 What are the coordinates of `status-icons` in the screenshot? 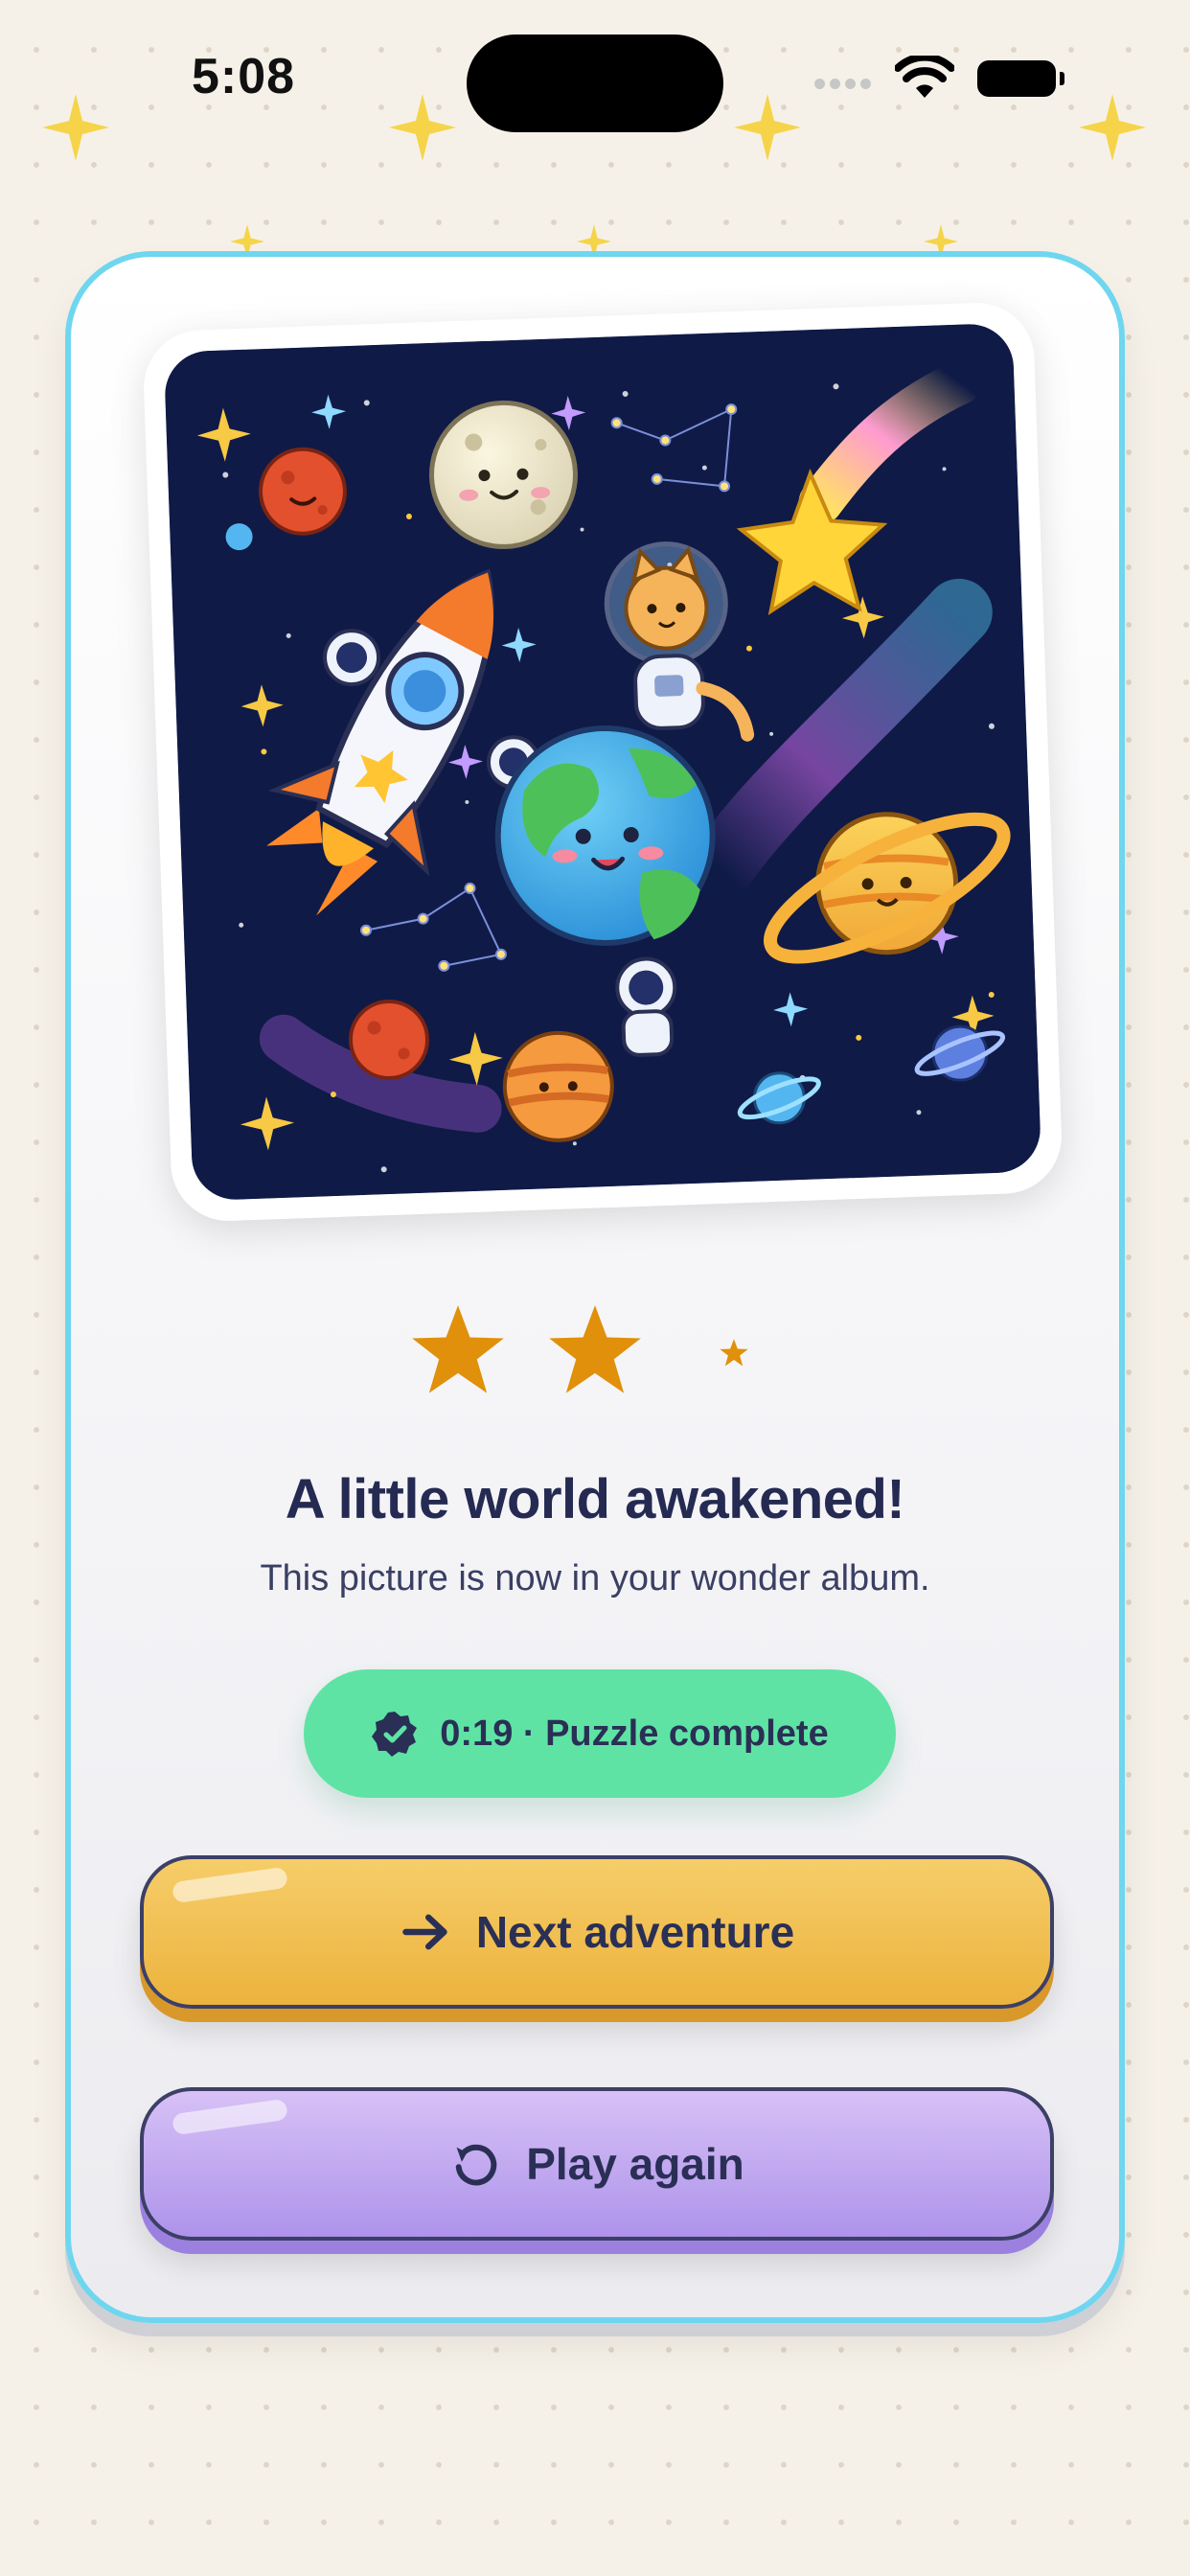 It's located at (939, 80).